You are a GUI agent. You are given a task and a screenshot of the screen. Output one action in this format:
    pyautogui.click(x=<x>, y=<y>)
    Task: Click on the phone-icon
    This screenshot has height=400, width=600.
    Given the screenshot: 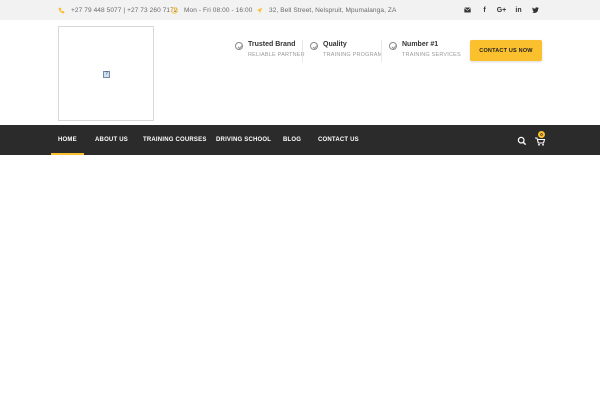 What is the action you would take?
    pyautogui.click(x=61, y=10)
    